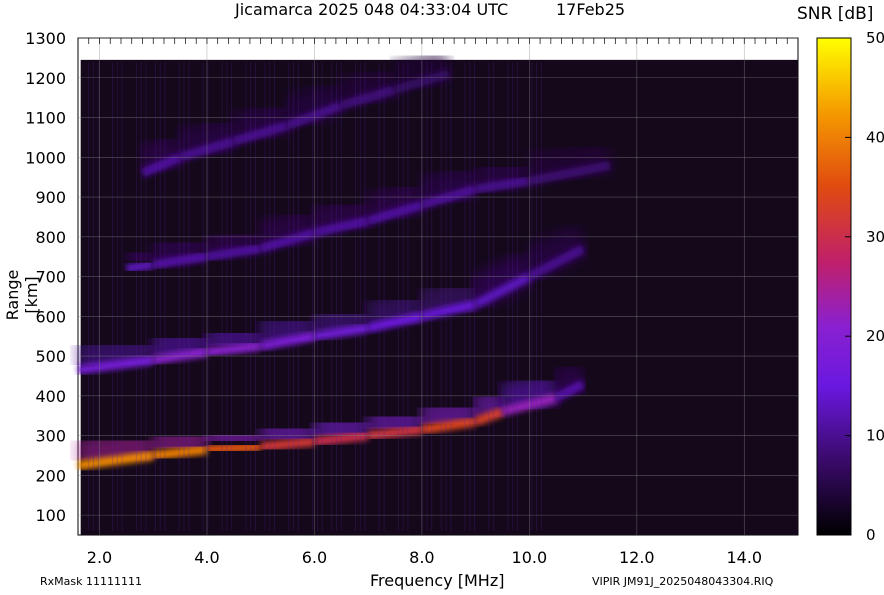 The width and height of the screenshot is (884, 595). I want to click on y-tick-label: 1100, so click(45, 118).